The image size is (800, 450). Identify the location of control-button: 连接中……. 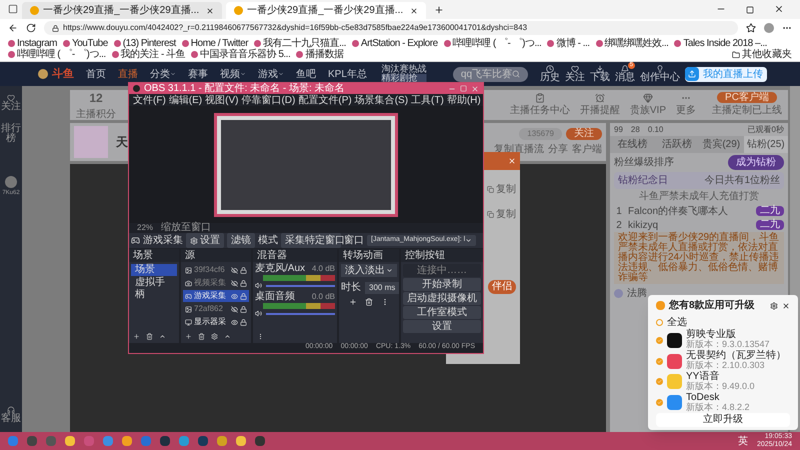
(442, 270).